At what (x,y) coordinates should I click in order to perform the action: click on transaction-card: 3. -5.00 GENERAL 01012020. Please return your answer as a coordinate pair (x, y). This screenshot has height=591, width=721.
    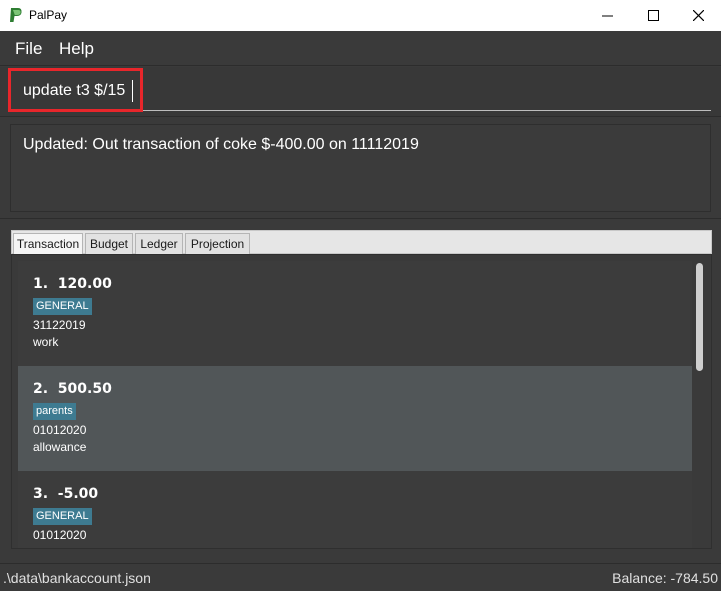
    Looking at the image, I should click on (355, 509).